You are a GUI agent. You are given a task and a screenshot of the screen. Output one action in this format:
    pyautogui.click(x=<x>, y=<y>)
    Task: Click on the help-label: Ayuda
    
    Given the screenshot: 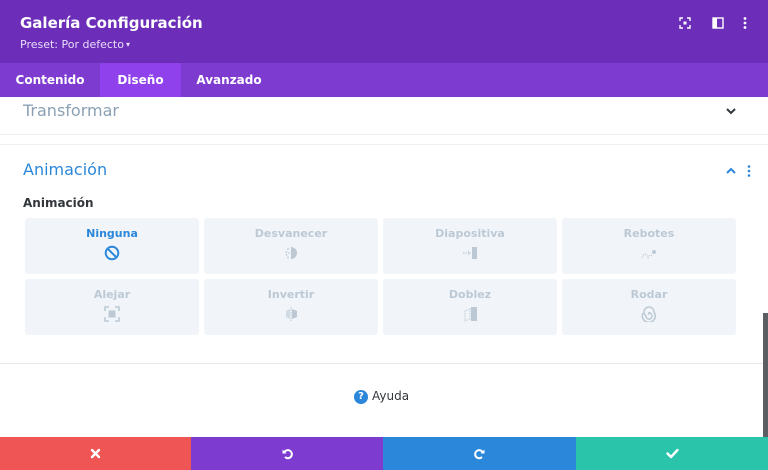 What is the action you would take?
    pyautogui.click(x=391, y=396)
    